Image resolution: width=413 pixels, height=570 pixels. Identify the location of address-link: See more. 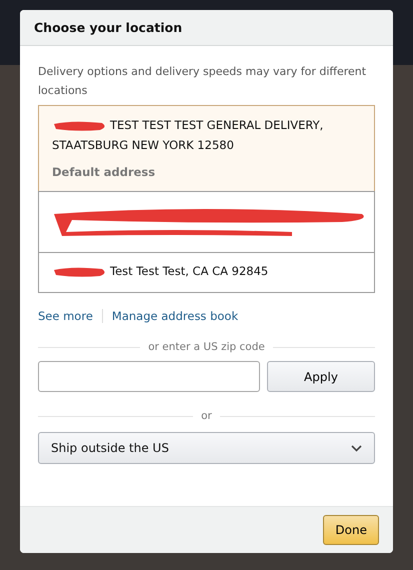
(70, 316).